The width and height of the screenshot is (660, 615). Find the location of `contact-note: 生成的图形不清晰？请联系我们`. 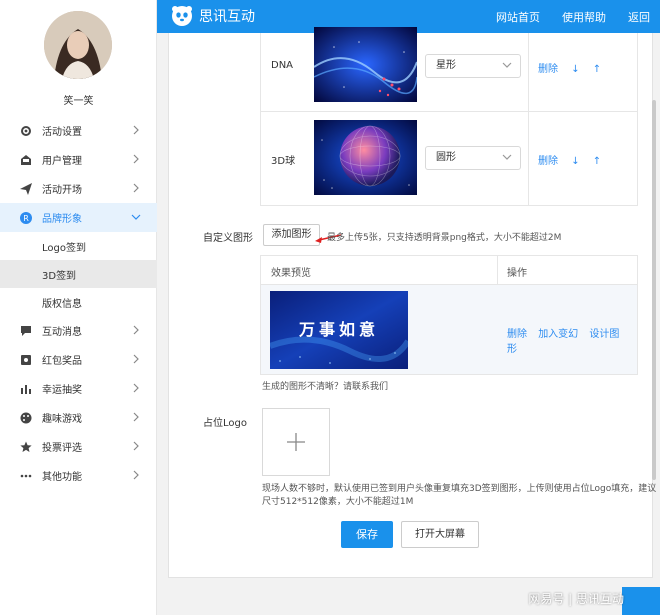

contact-note: 生成的图形不清晰？请联系我们 is located at coordinates (325, 385).